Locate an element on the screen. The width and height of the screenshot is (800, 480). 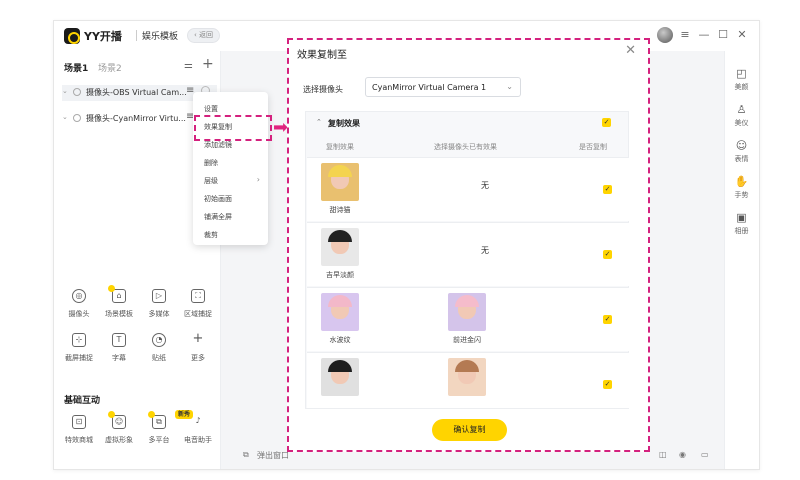
record-icon: ▭ is located at coordinates (705, 454).